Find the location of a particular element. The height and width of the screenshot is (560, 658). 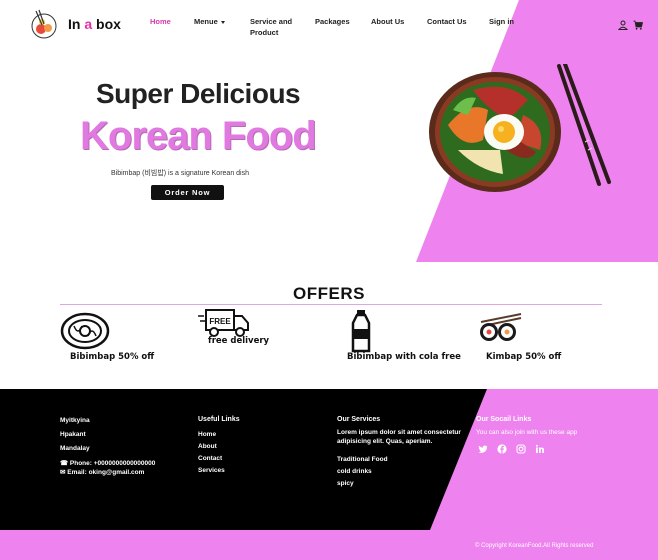

footer-link-about: About is located at coordinates (207, 446).